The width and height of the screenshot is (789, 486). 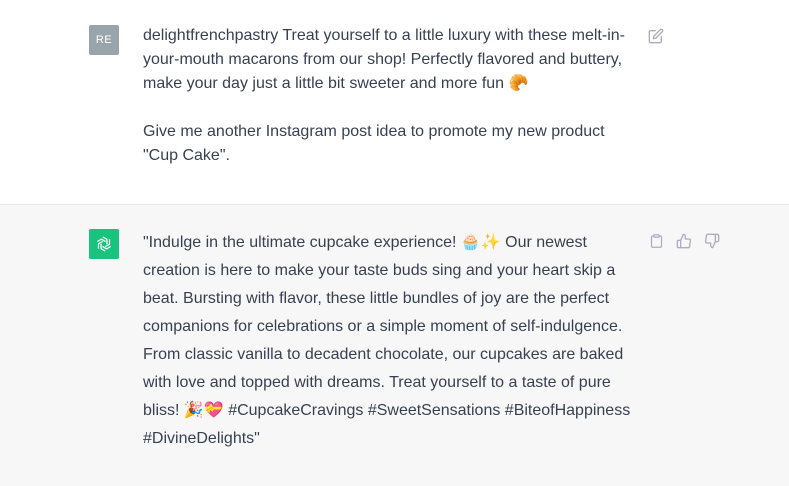 I want to click on assistant-avatar, so click(x=104, y=244).